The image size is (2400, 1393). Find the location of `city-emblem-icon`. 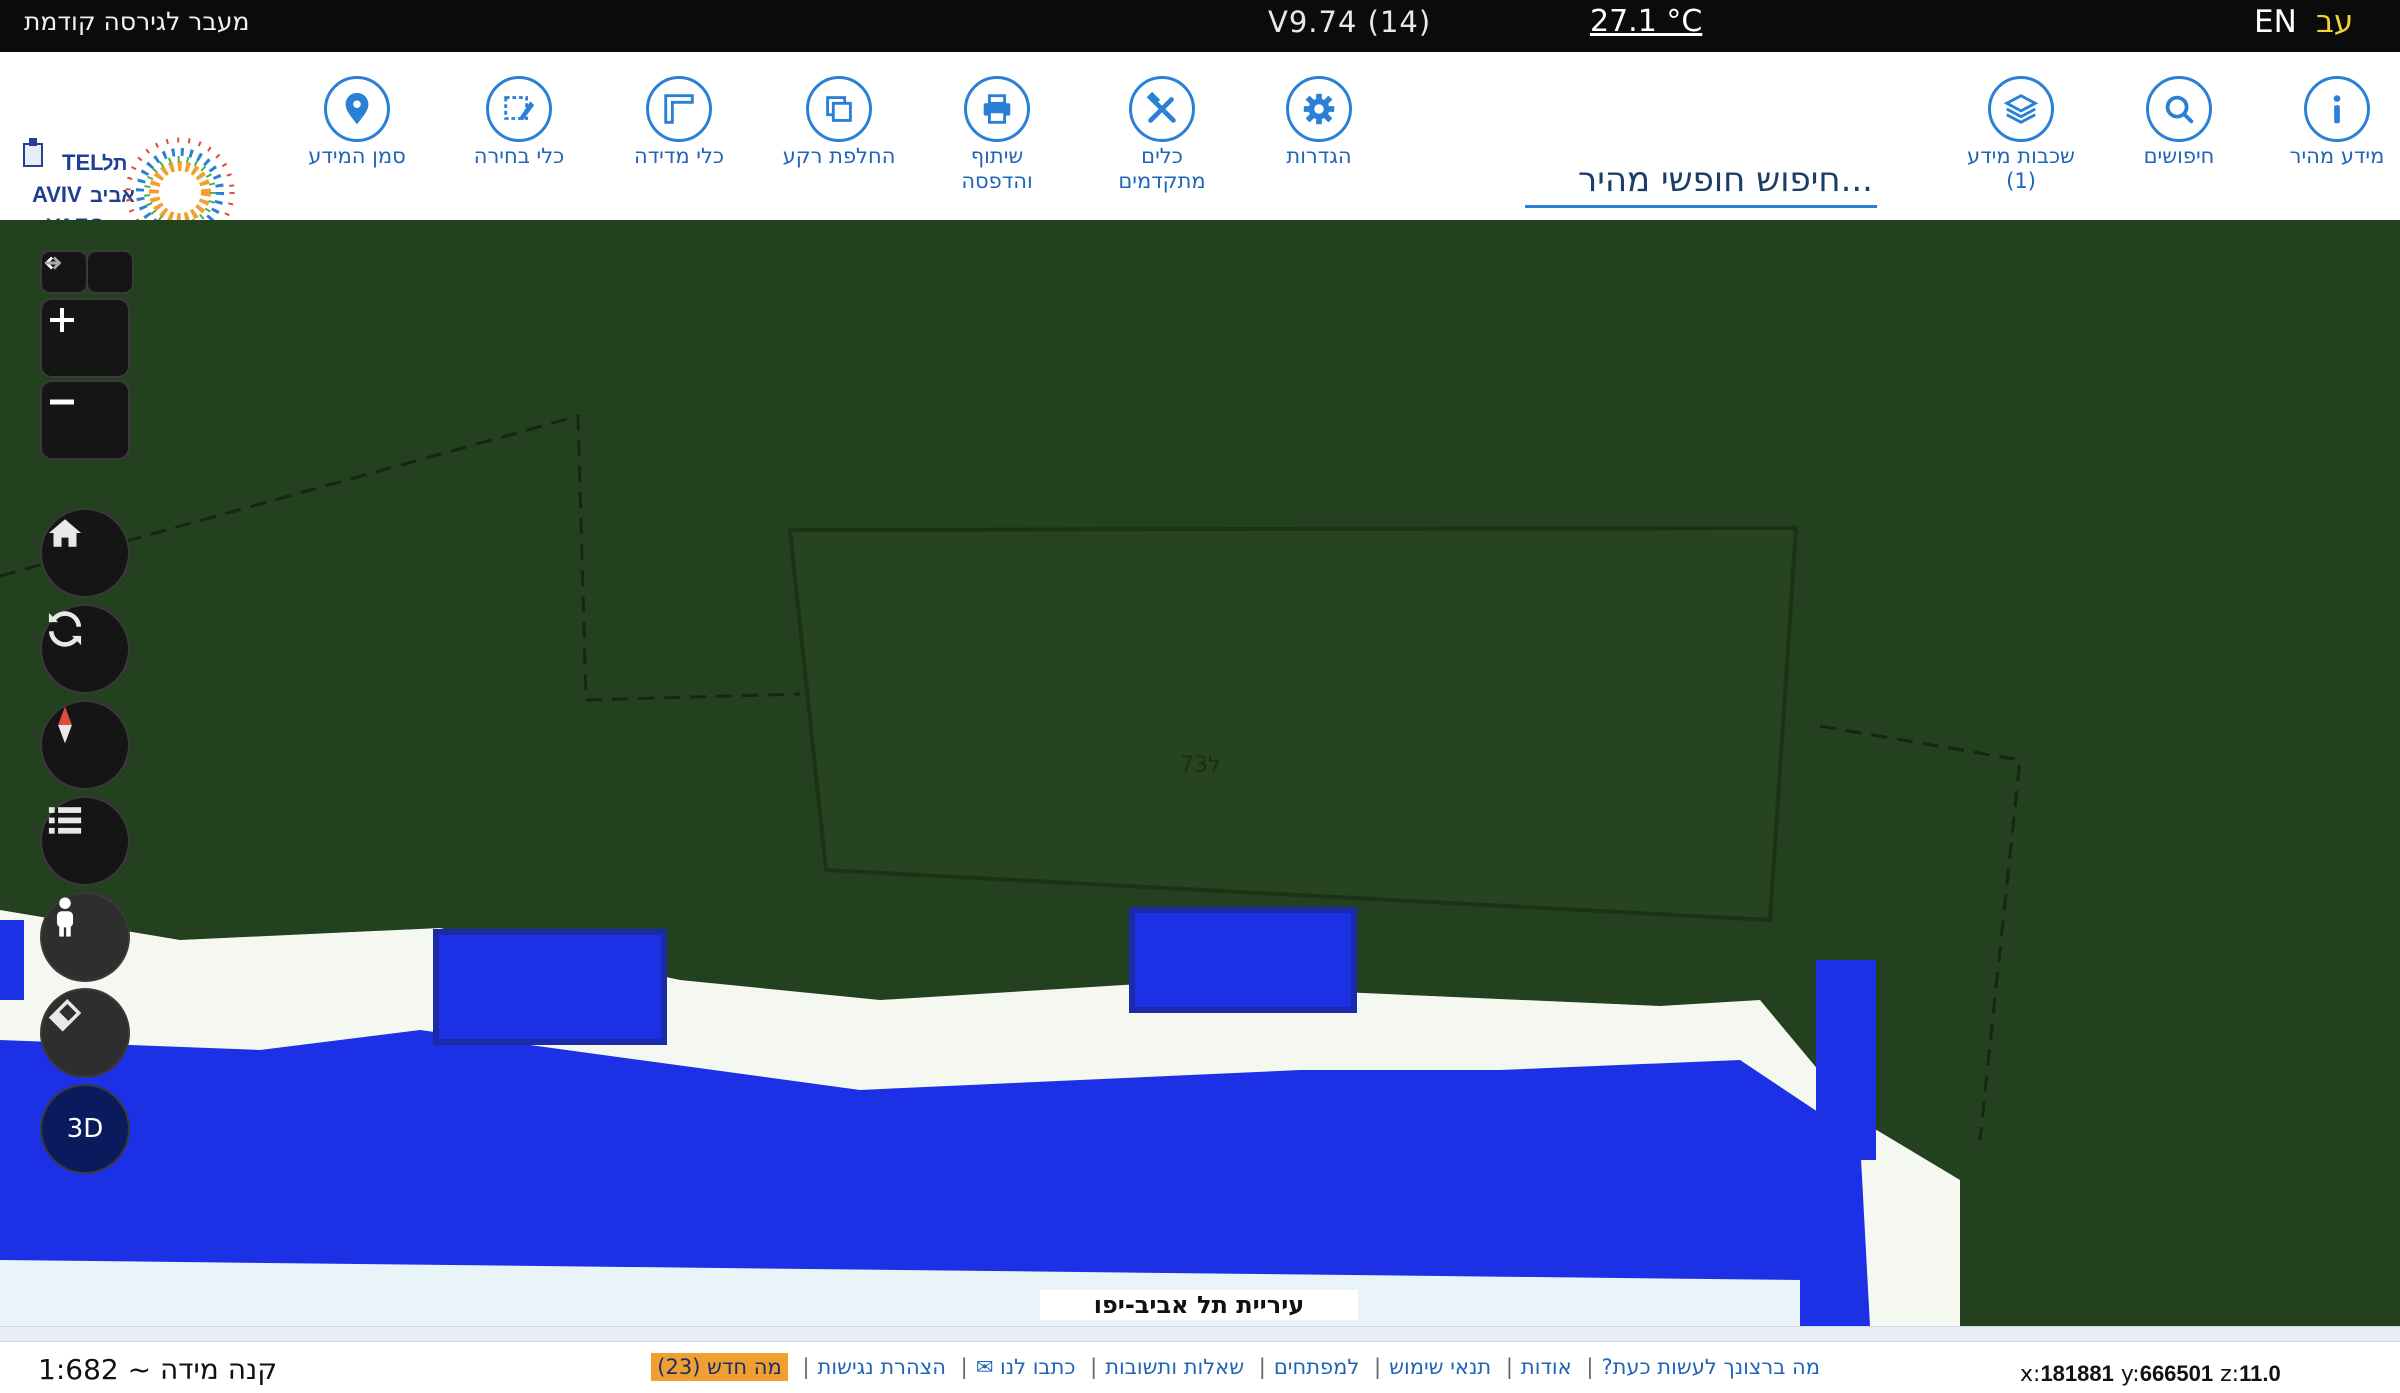

city-emblem-icon is located at coordinates (33, 152).